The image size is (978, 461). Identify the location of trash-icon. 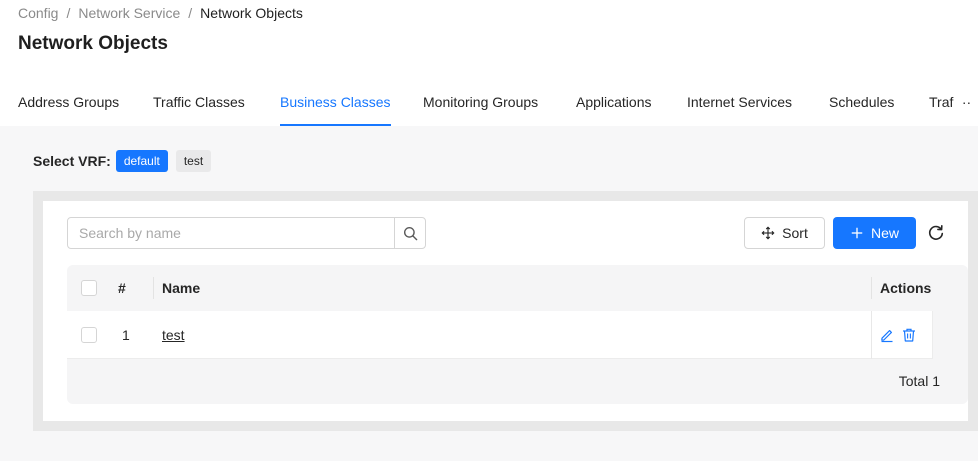
(909, 335).